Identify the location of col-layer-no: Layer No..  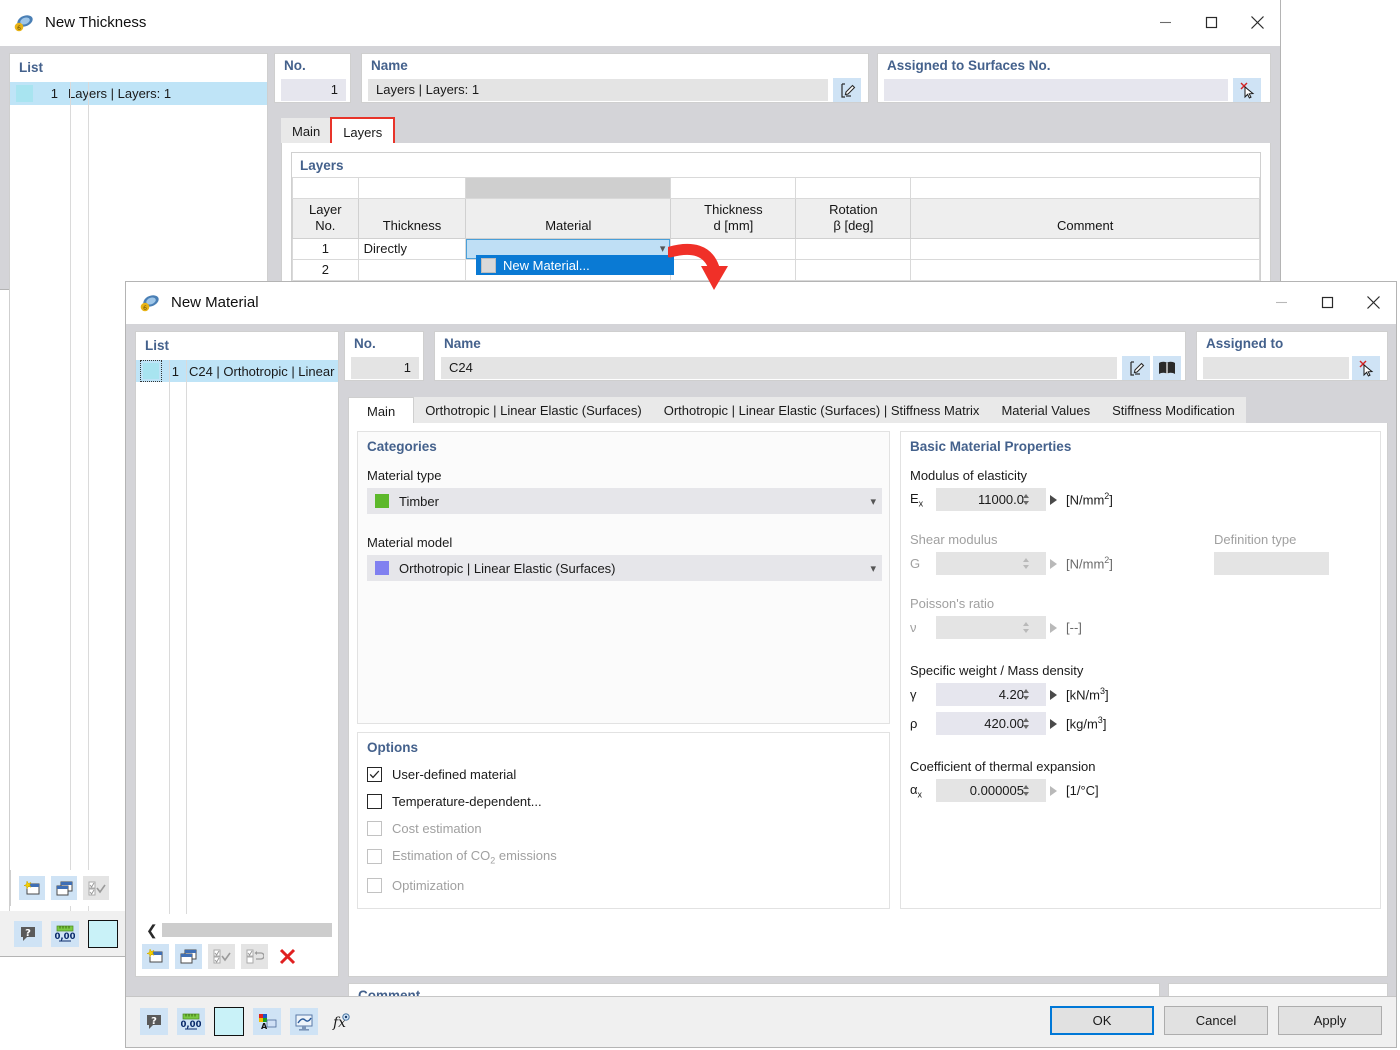
(325, 218).